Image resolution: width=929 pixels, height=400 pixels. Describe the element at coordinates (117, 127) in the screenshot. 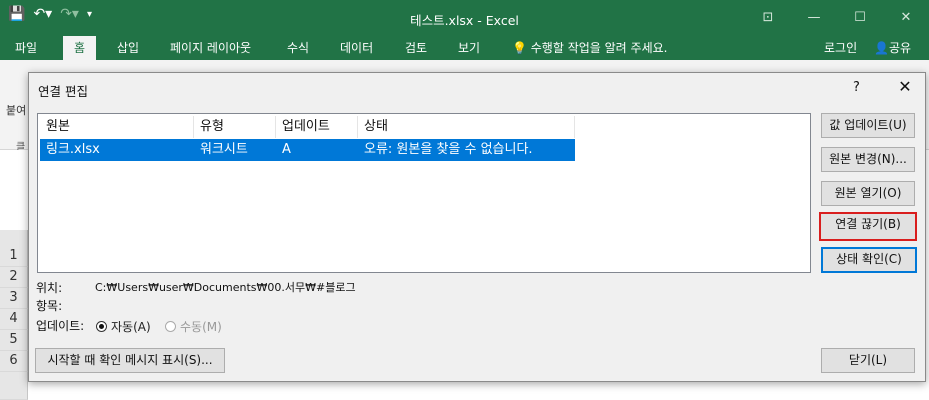

I see `column-header-source: 원본` at that location.